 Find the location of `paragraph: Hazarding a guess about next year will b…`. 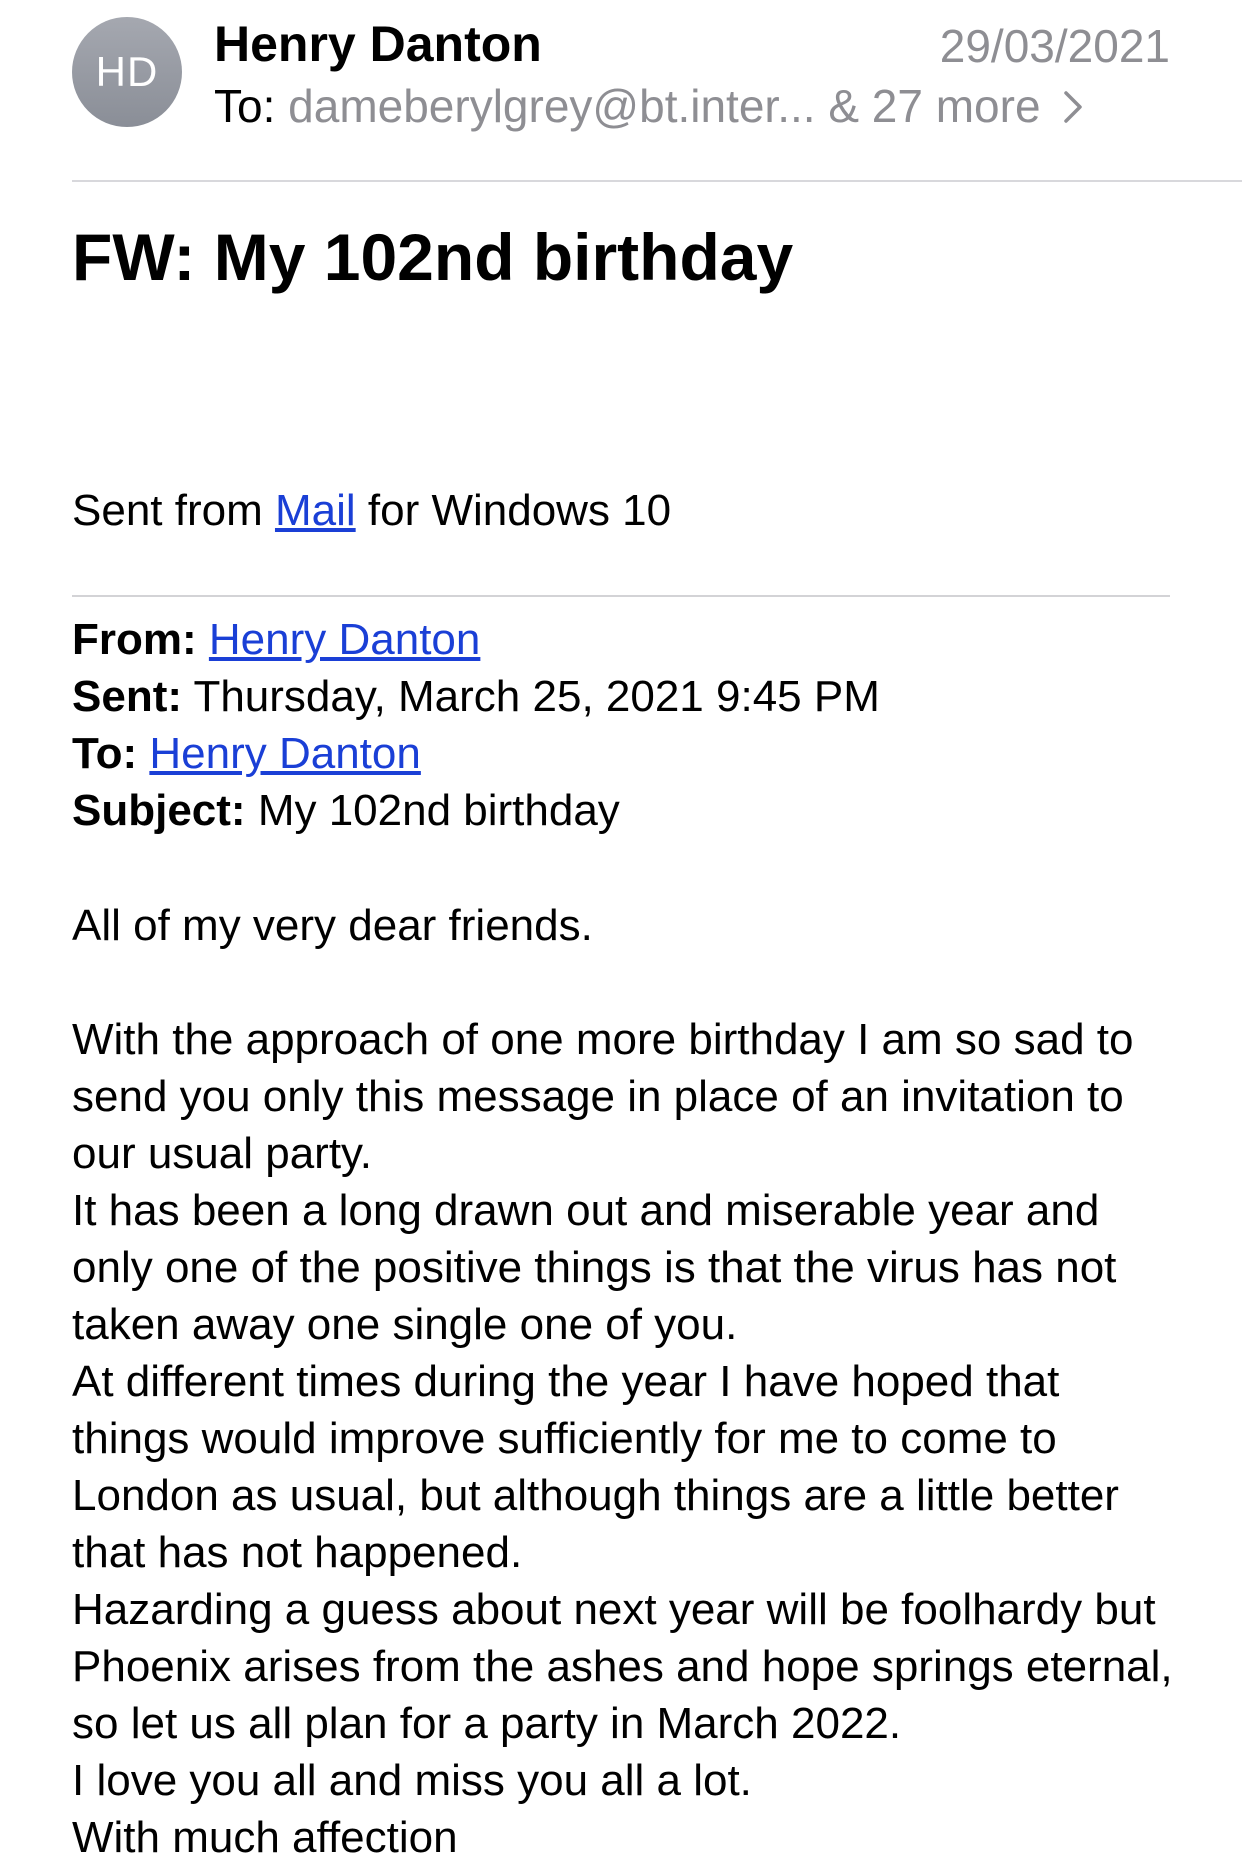

paragraph: Hazarding a guess about next year will b… is located at coordinates (622, 1666).